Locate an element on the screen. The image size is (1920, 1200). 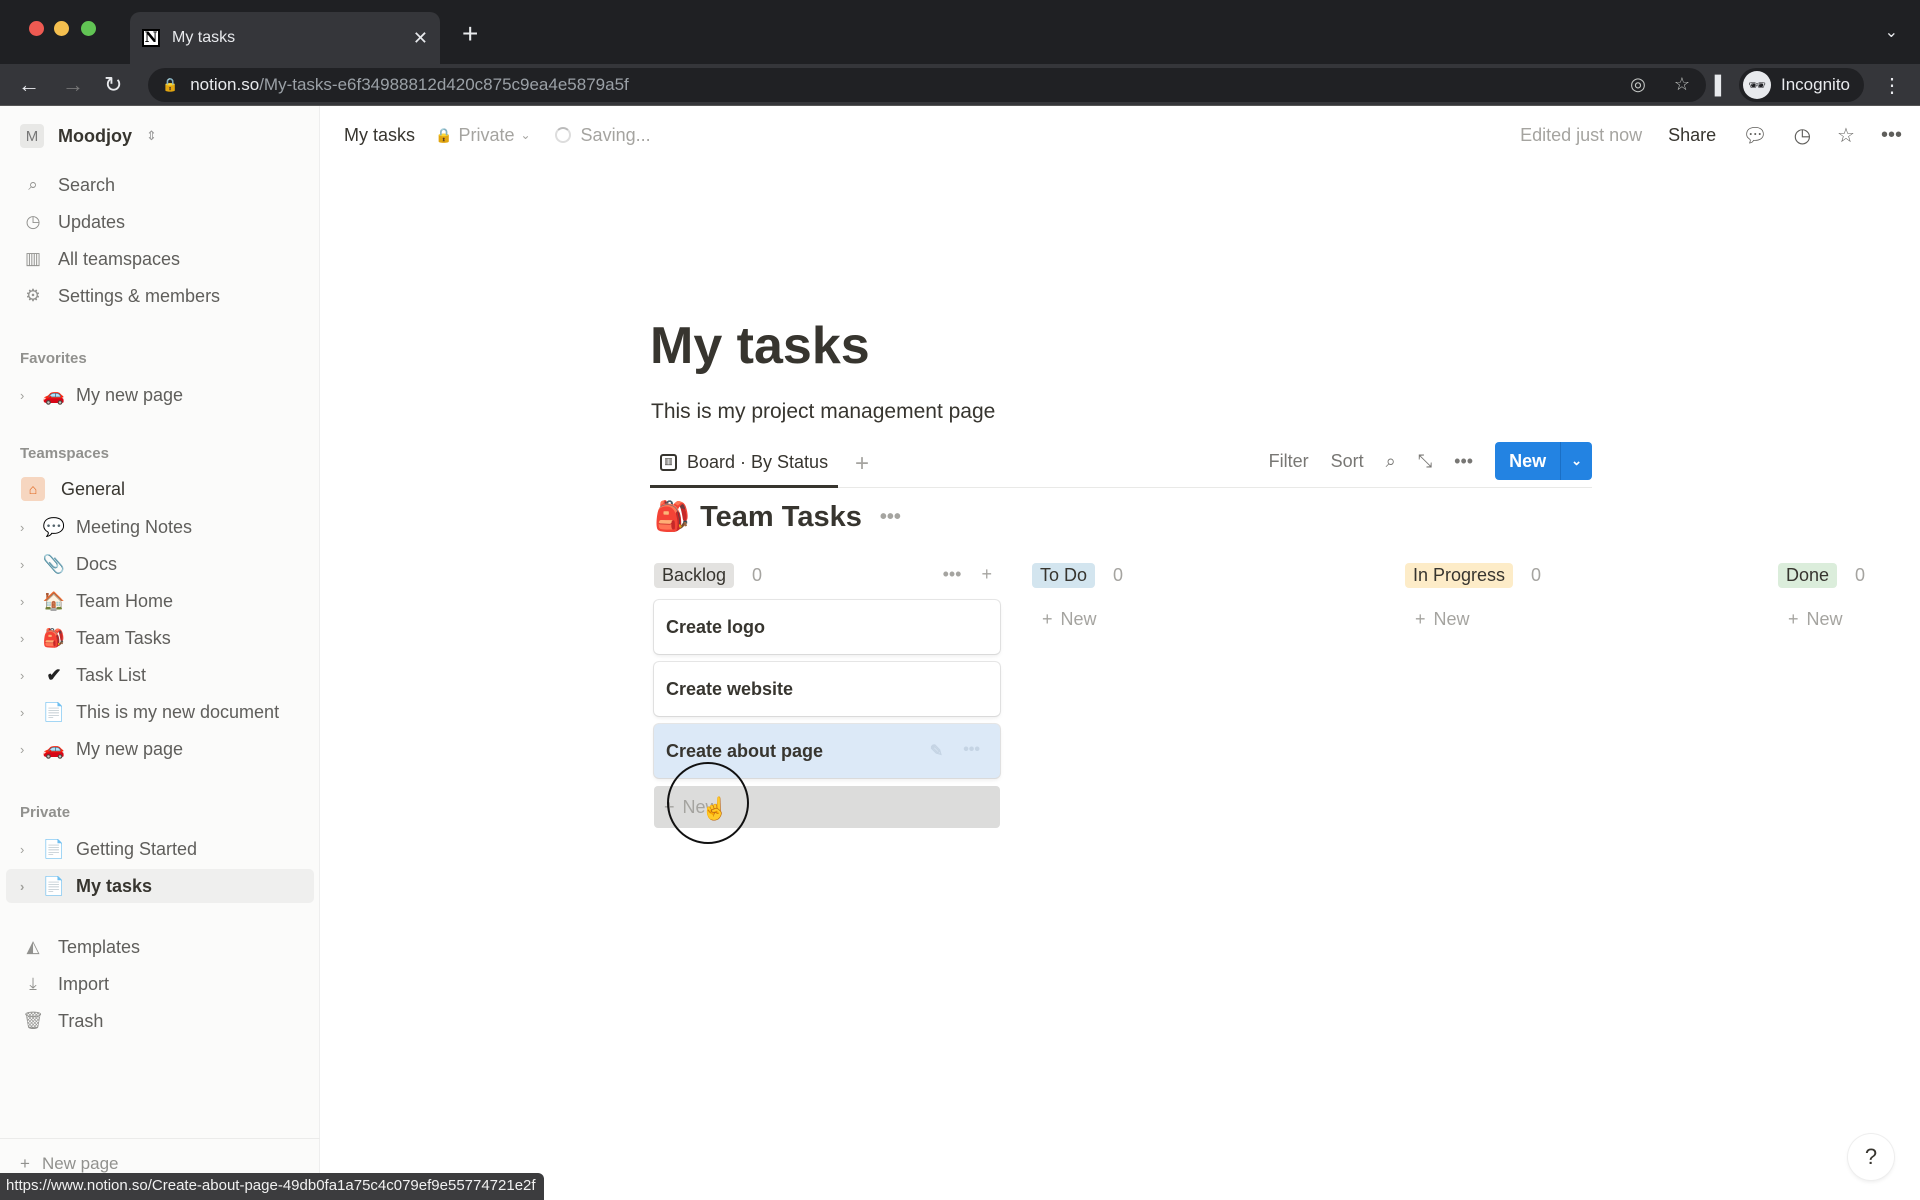
eye-slash-icon: ◎ is located at coordinates (1638, 84).